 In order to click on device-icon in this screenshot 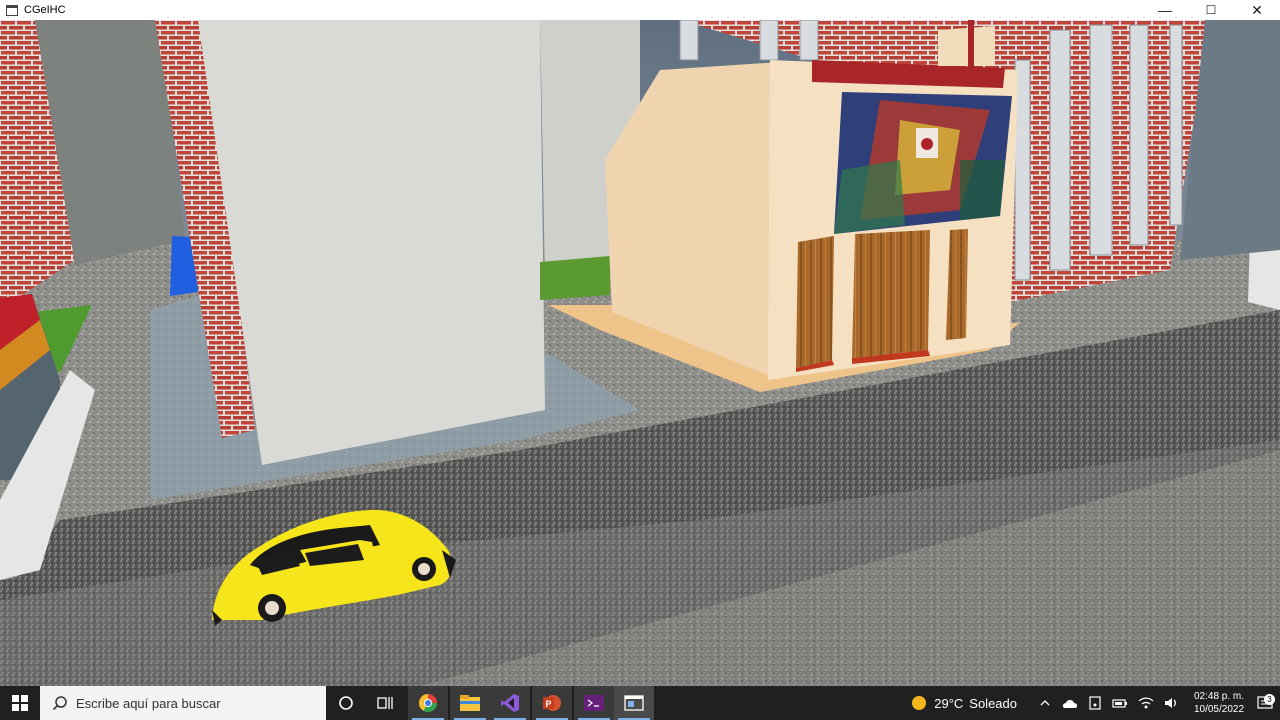, I will do `click(1095, 703)`.